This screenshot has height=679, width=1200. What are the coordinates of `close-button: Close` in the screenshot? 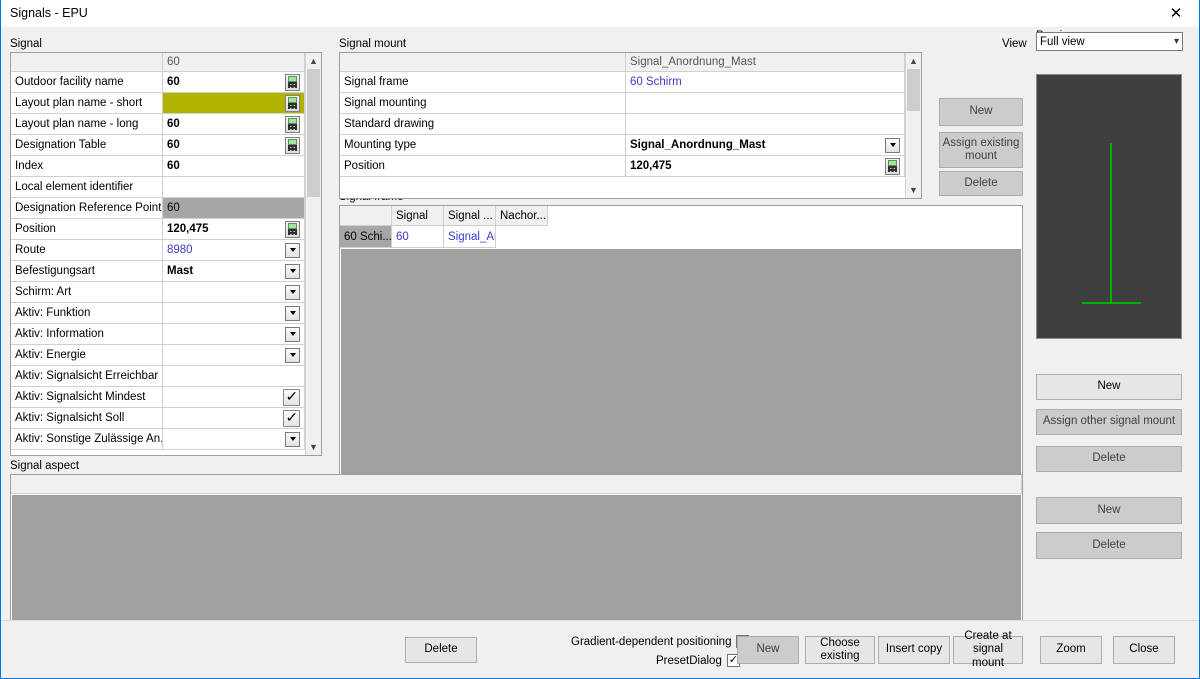 It's located at (1144, 650).